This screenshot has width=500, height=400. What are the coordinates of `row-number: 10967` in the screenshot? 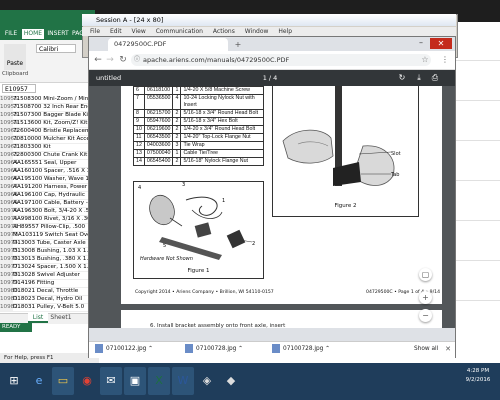 It's located at (9, 187).